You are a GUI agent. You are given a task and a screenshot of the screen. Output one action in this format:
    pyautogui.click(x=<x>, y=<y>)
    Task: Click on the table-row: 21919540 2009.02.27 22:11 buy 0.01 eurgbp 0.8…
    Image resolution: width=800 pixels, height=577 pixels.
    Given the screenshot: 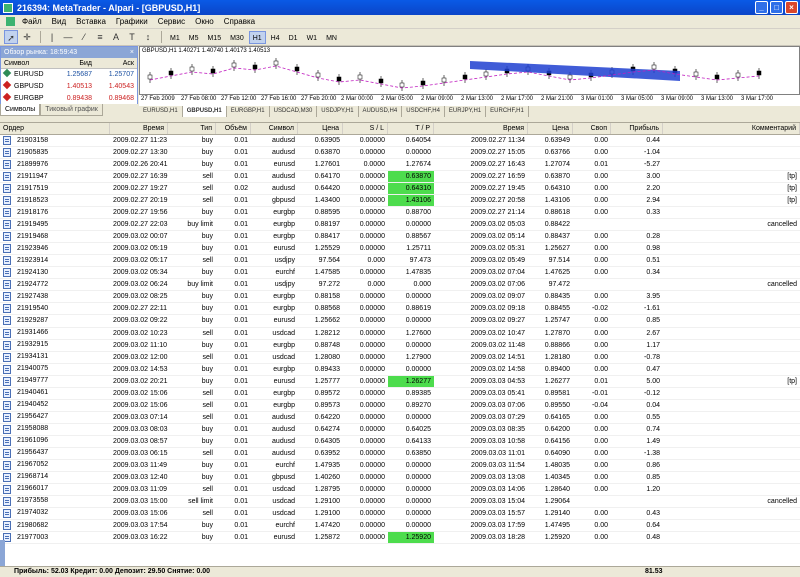 What is the action you would take?
    pyautogui.click(x=400, y=309)
    